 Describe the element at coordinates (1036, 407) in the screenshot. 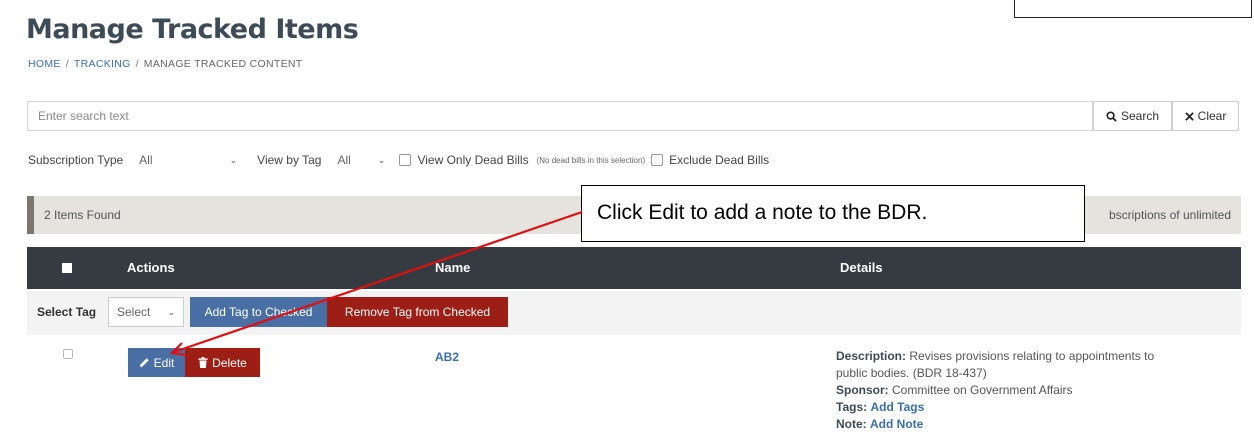

I see `tags-line: Tags: Add Tags` at that location.